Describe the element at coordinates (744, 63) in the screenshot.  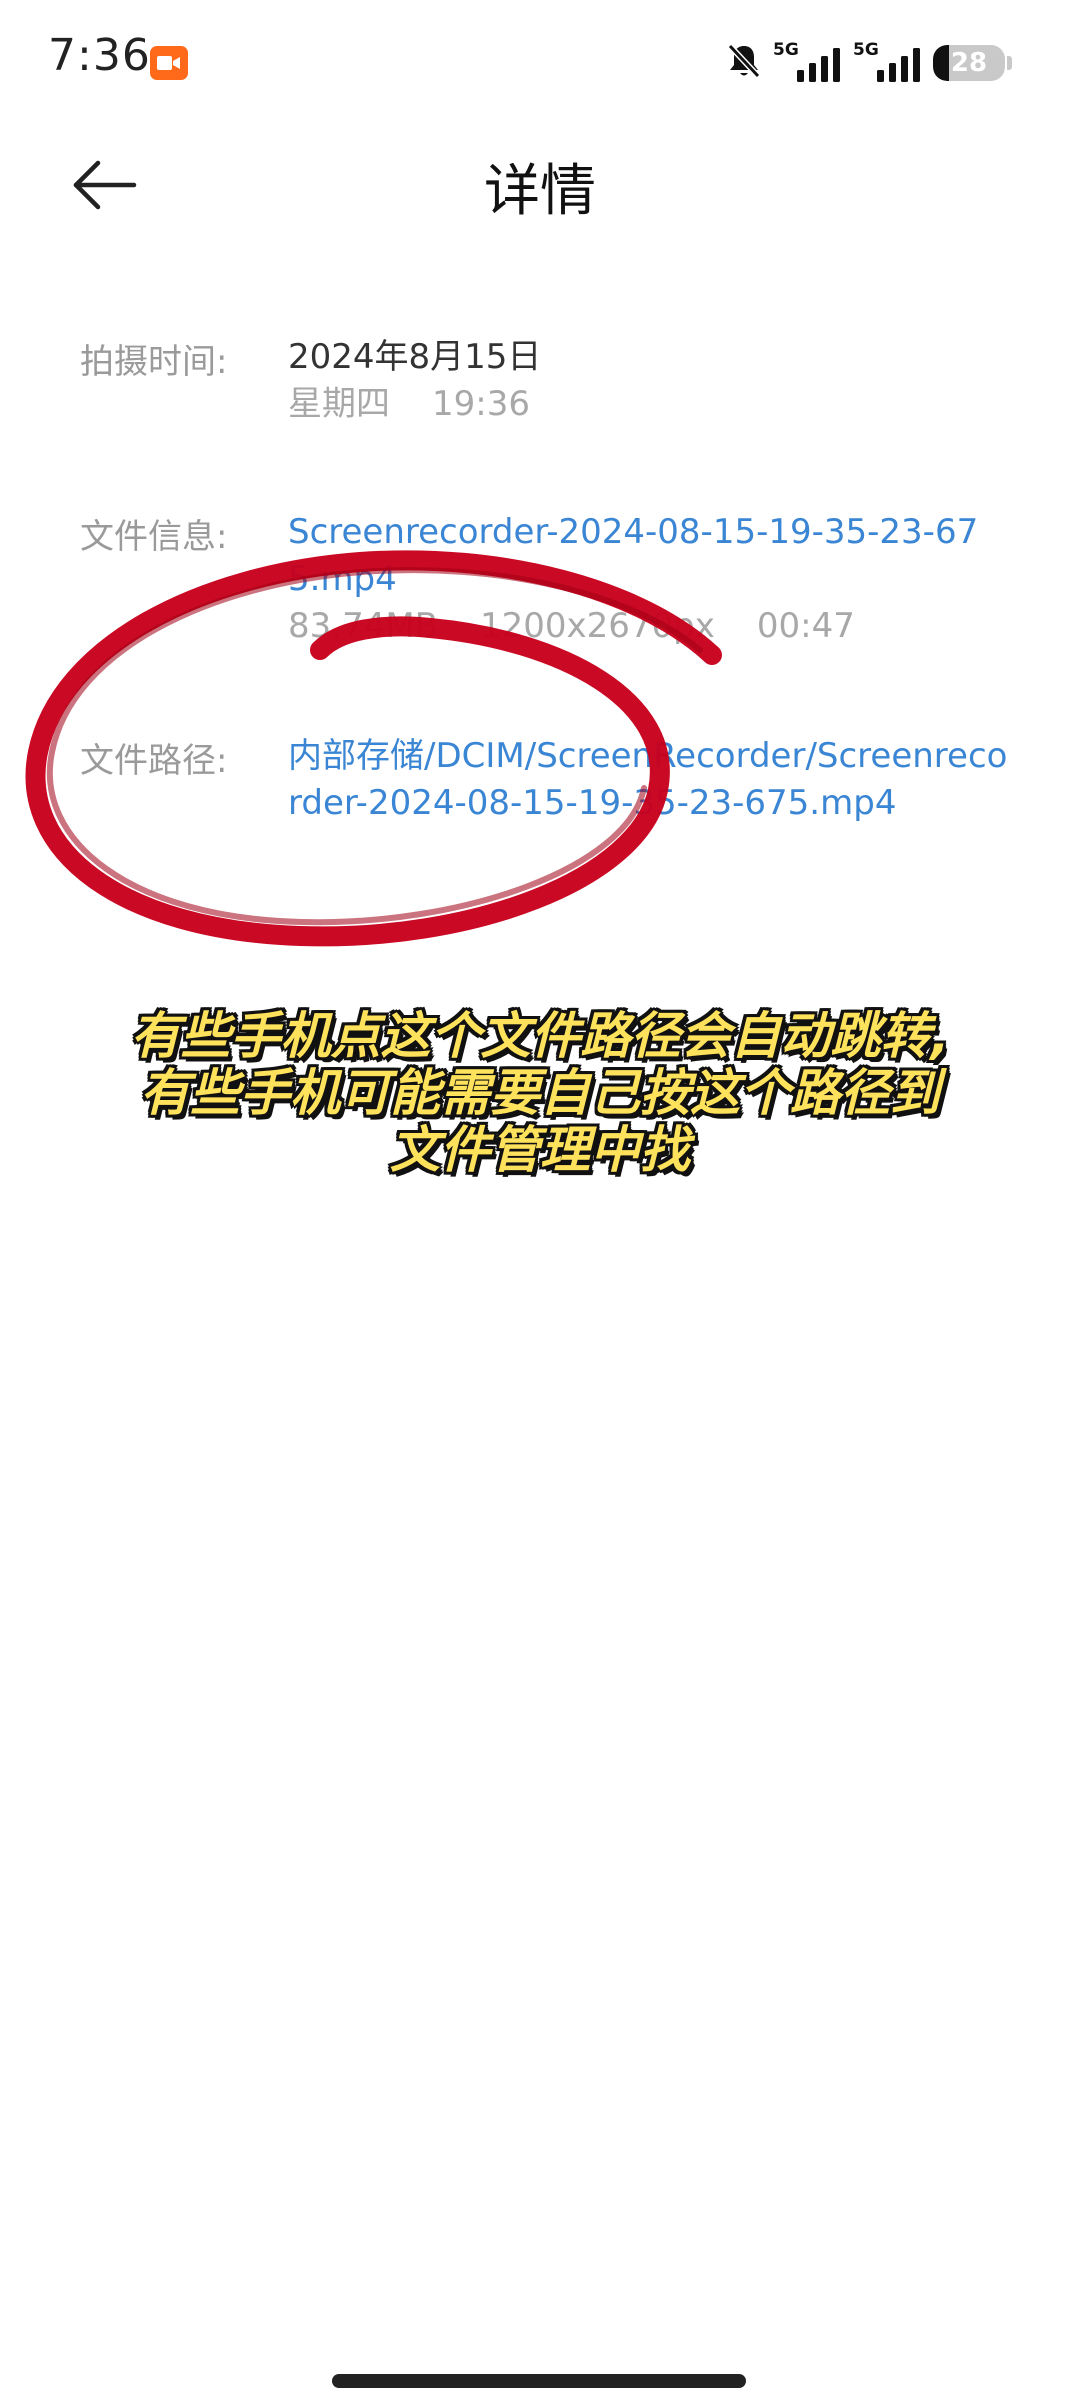
I see `bell-off-icon` at that location.